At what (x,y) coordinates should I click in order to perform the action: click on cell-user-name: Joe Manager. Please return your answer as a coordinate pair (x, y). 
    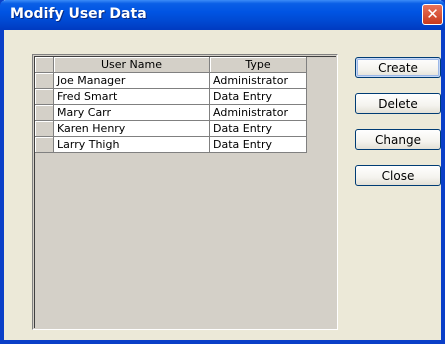
    Looking at the image, I should click on (131, 80).